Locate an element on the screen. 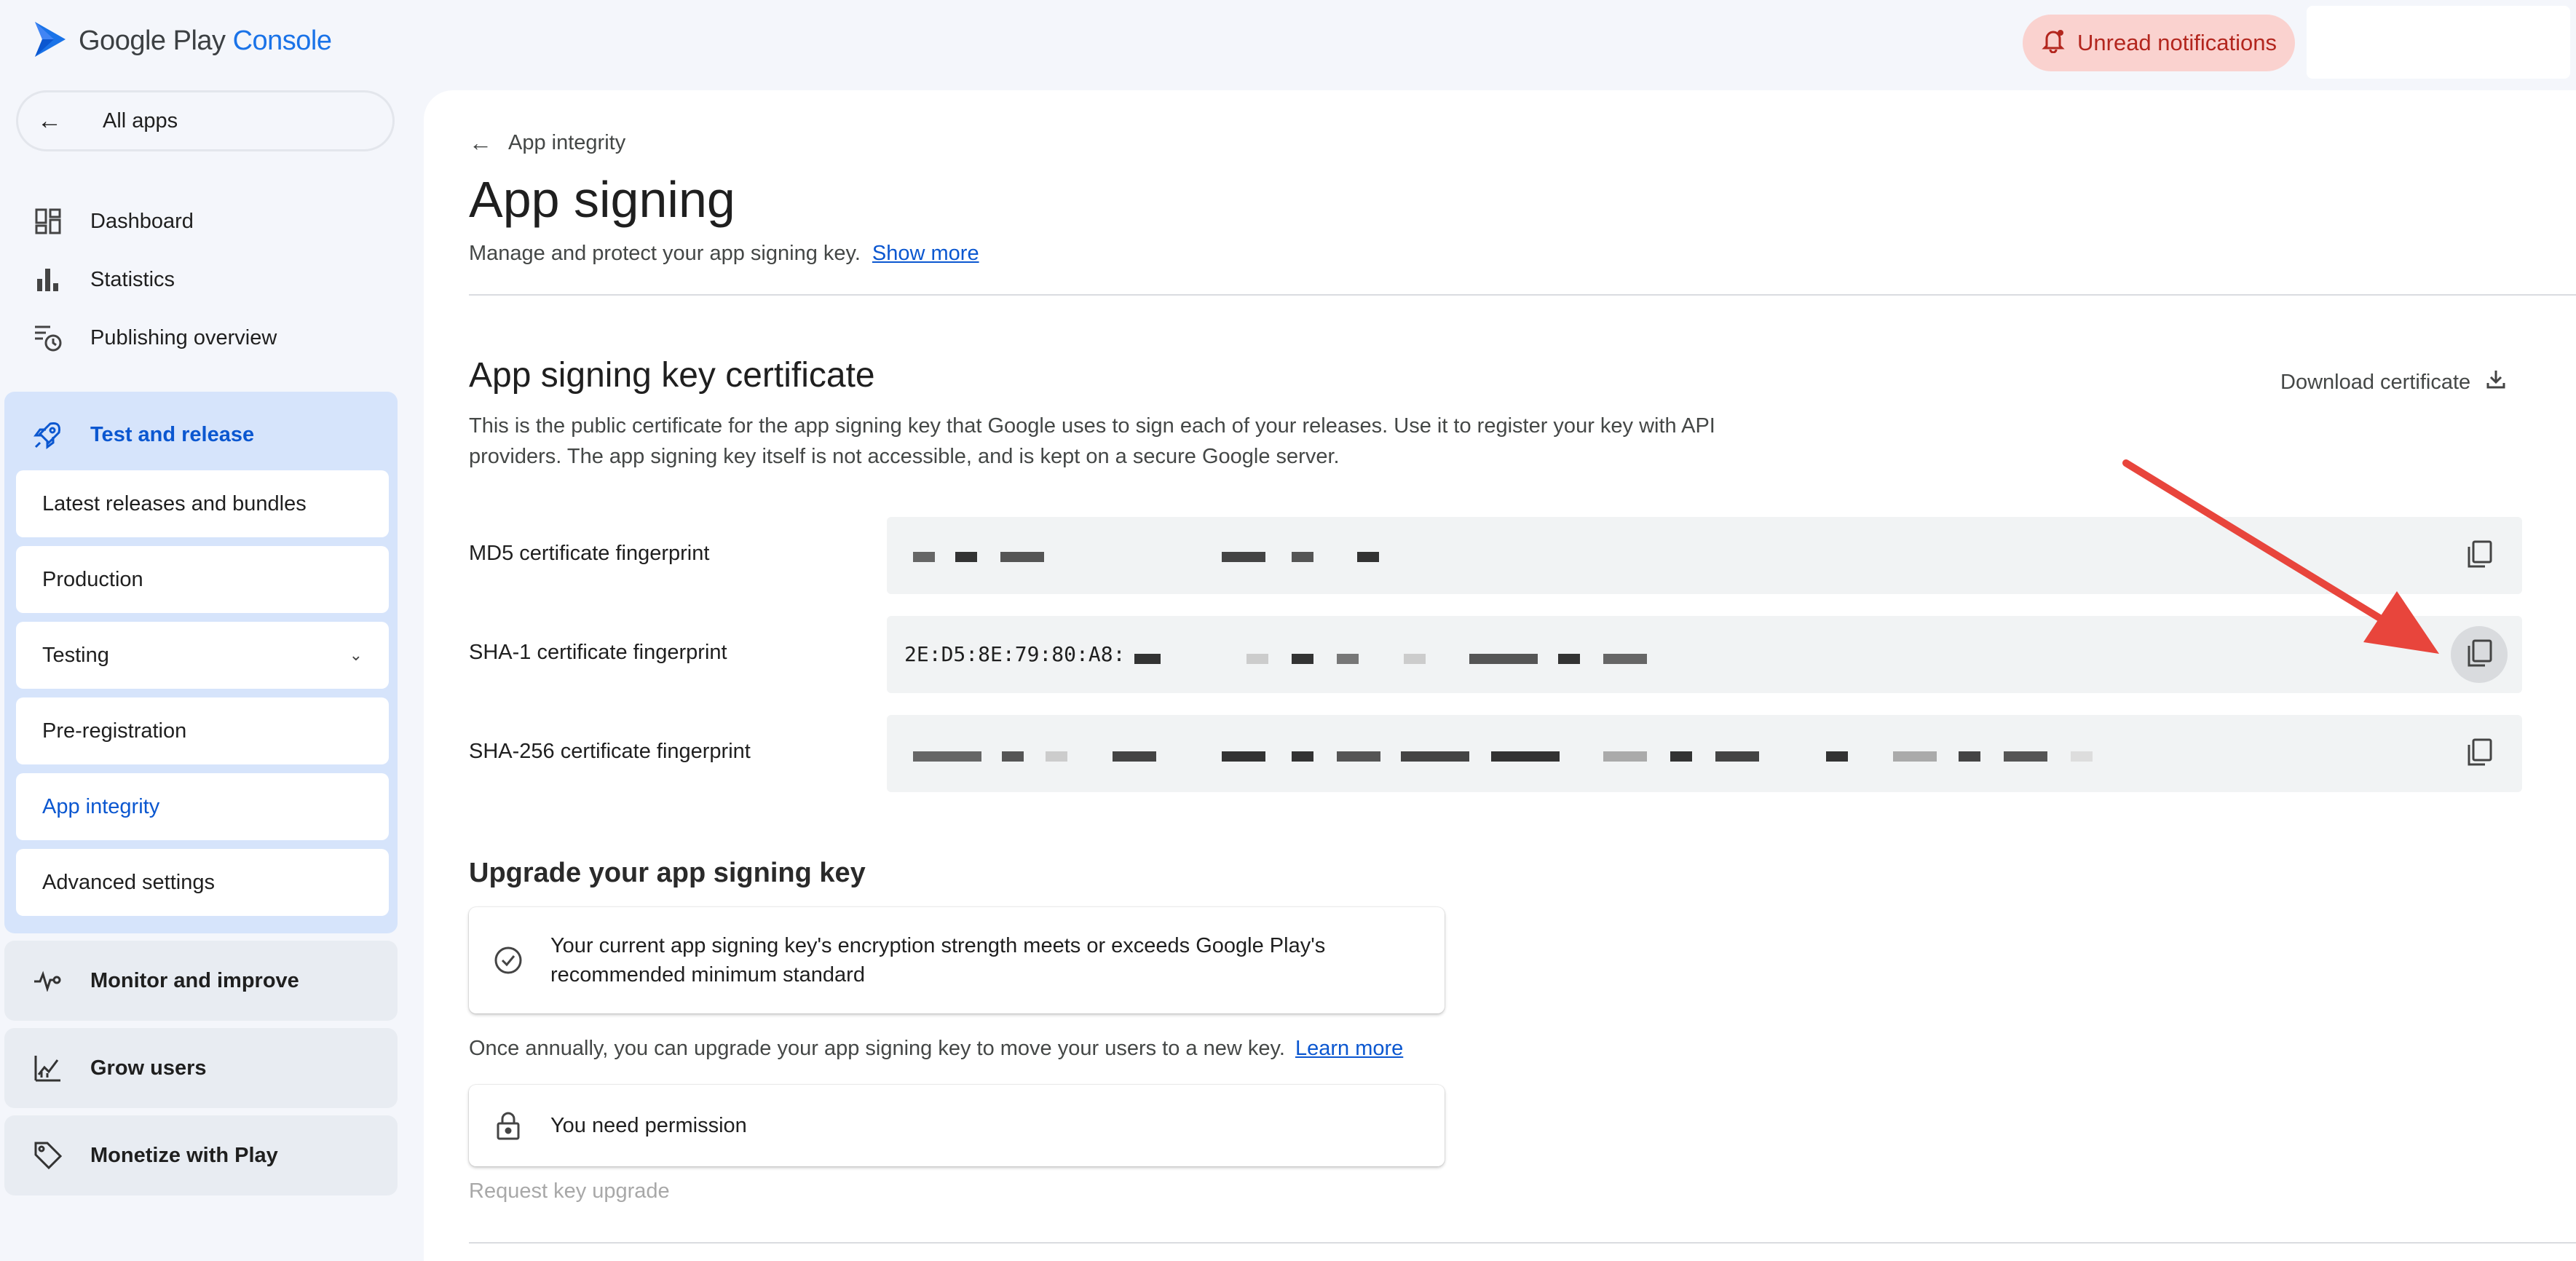 The width and height of the screenshot is (2576, 1261). download-icon is located at coordinates (2496, 382).